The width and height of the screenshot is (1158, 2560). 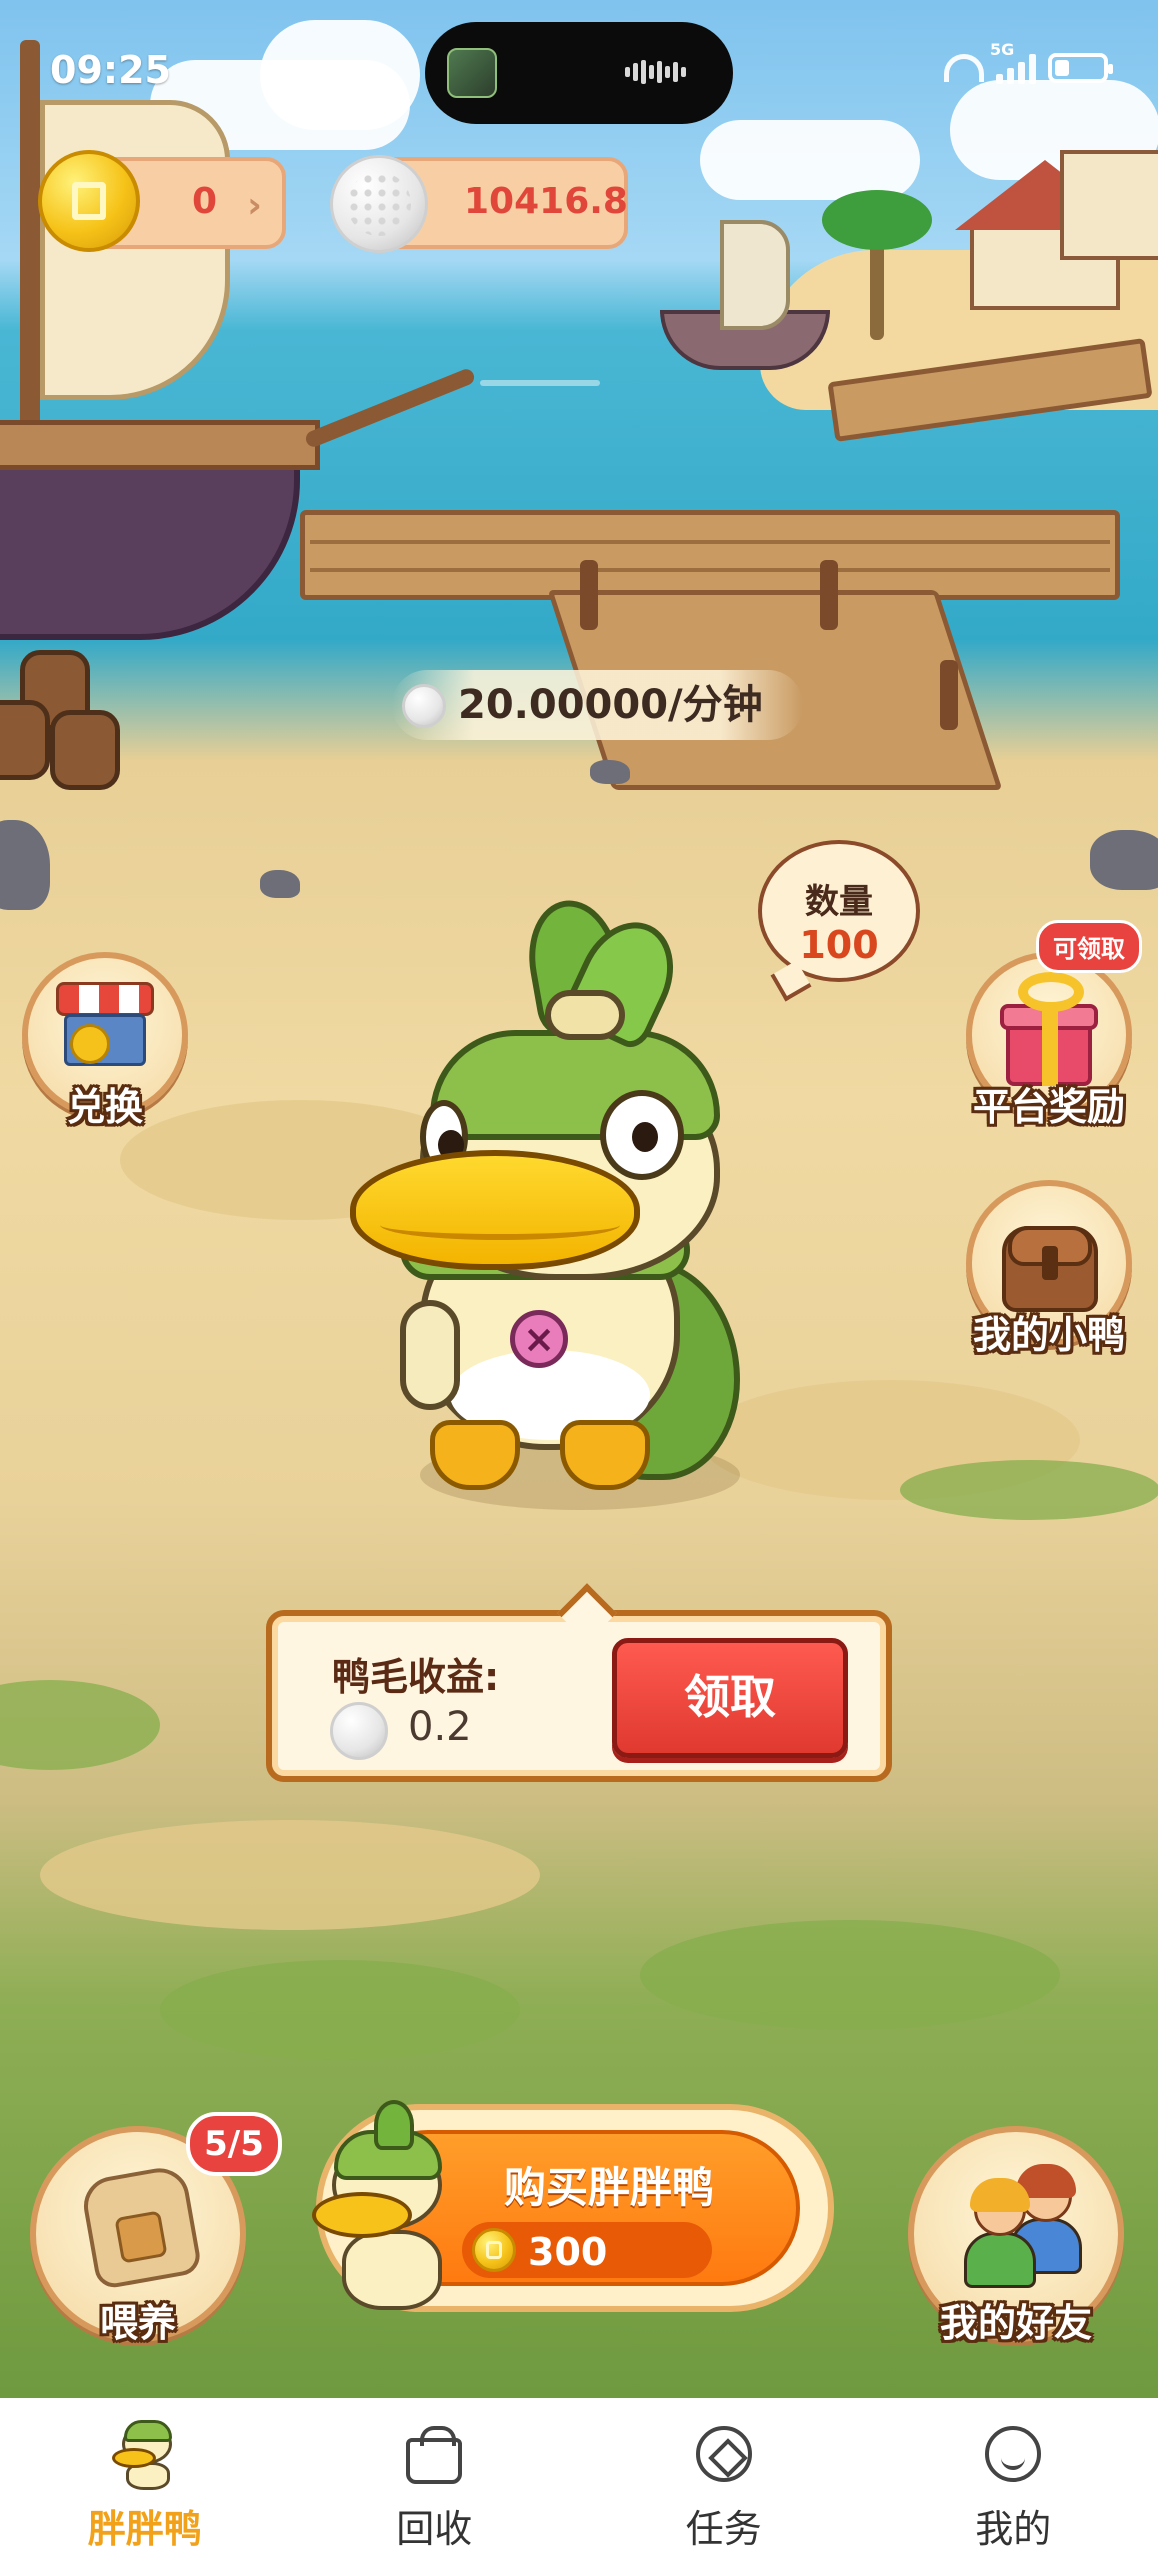 I want to click on house, so click(x=1109, y=205).